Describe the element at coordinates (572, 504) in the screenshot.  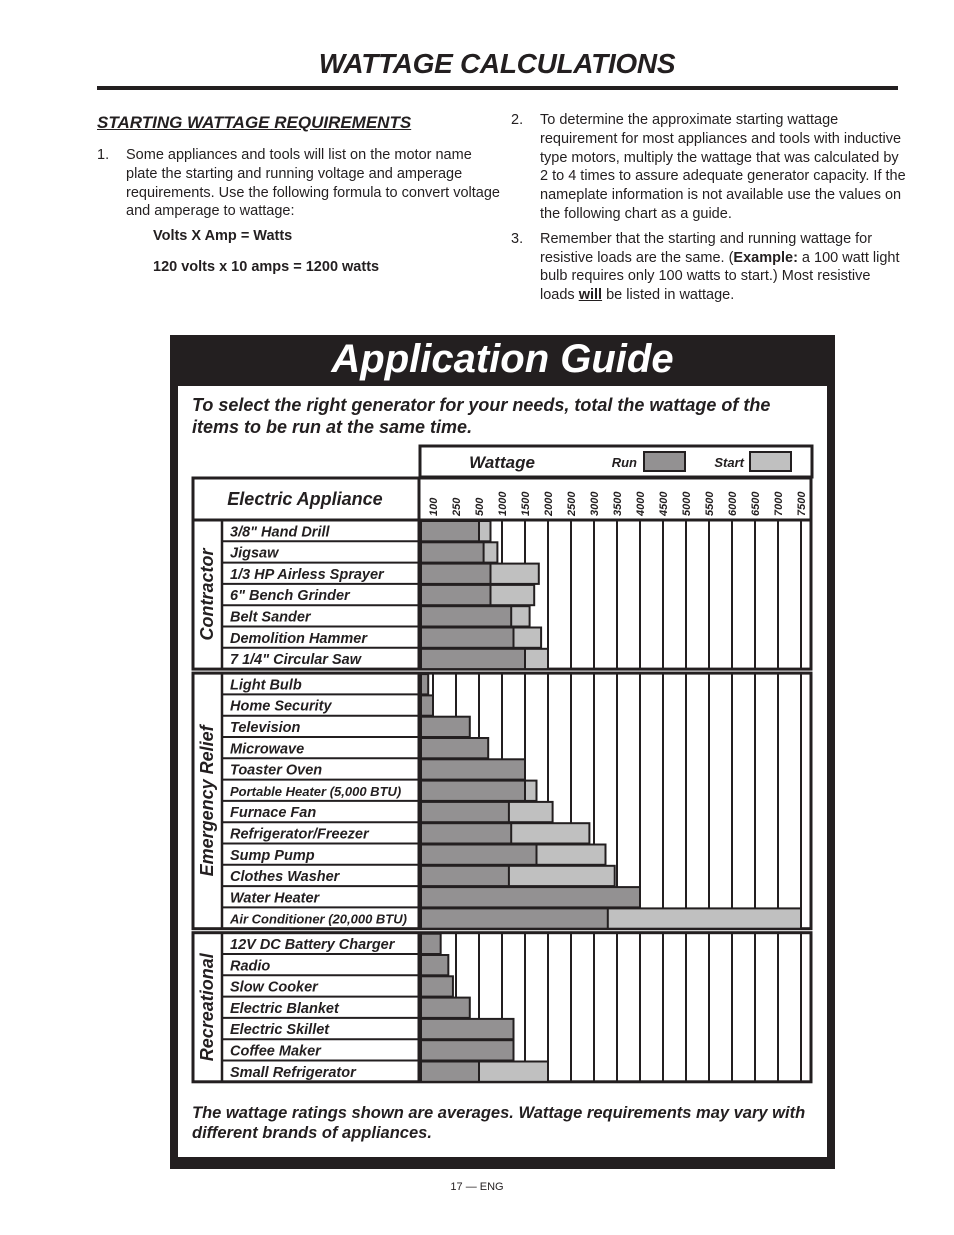
I see `x-tick-label: 2500` at that location.